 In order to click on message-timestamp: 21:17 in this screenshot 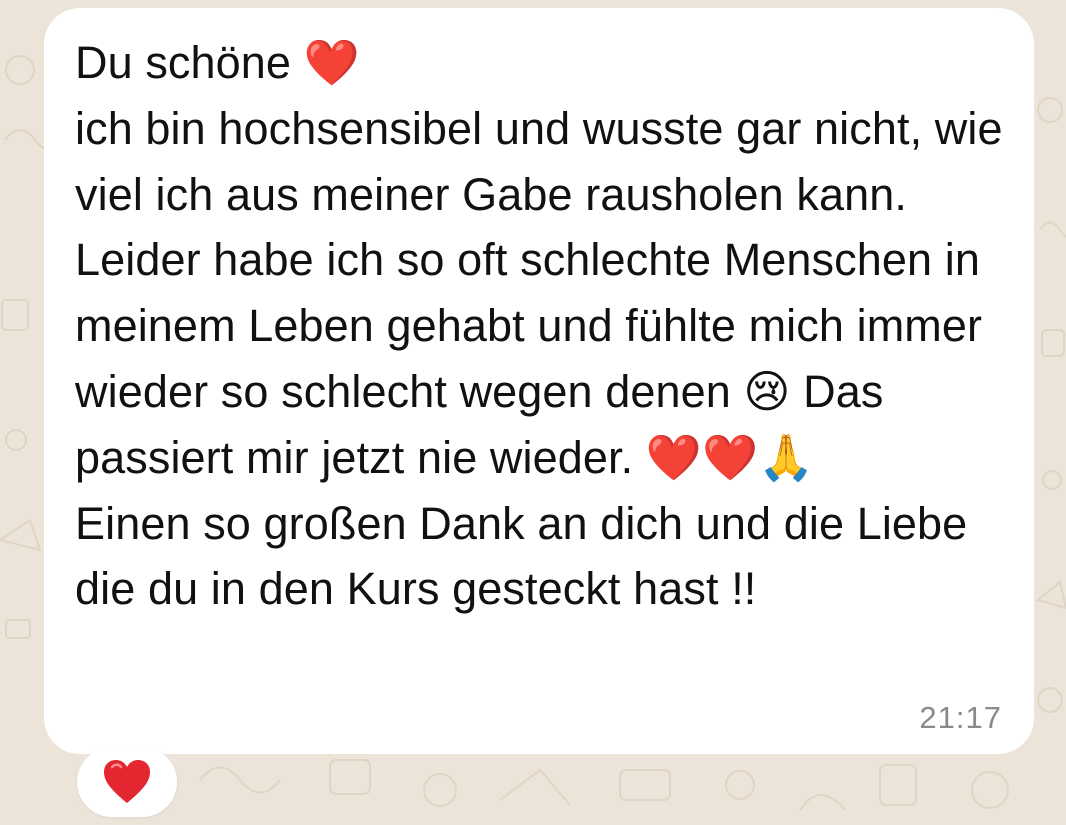, I will do `click(960, 717)`.